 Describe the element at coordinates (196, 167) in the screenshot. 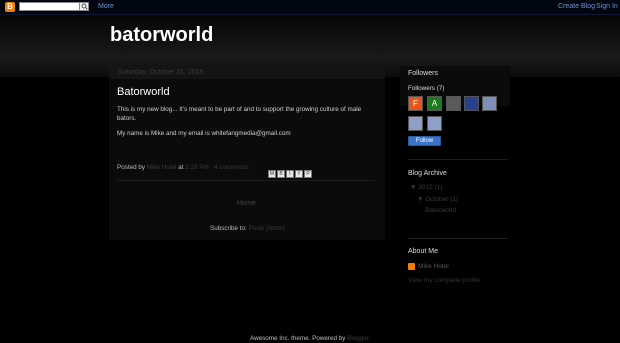

I see `post-time-link: 5:28 PM` at that location.